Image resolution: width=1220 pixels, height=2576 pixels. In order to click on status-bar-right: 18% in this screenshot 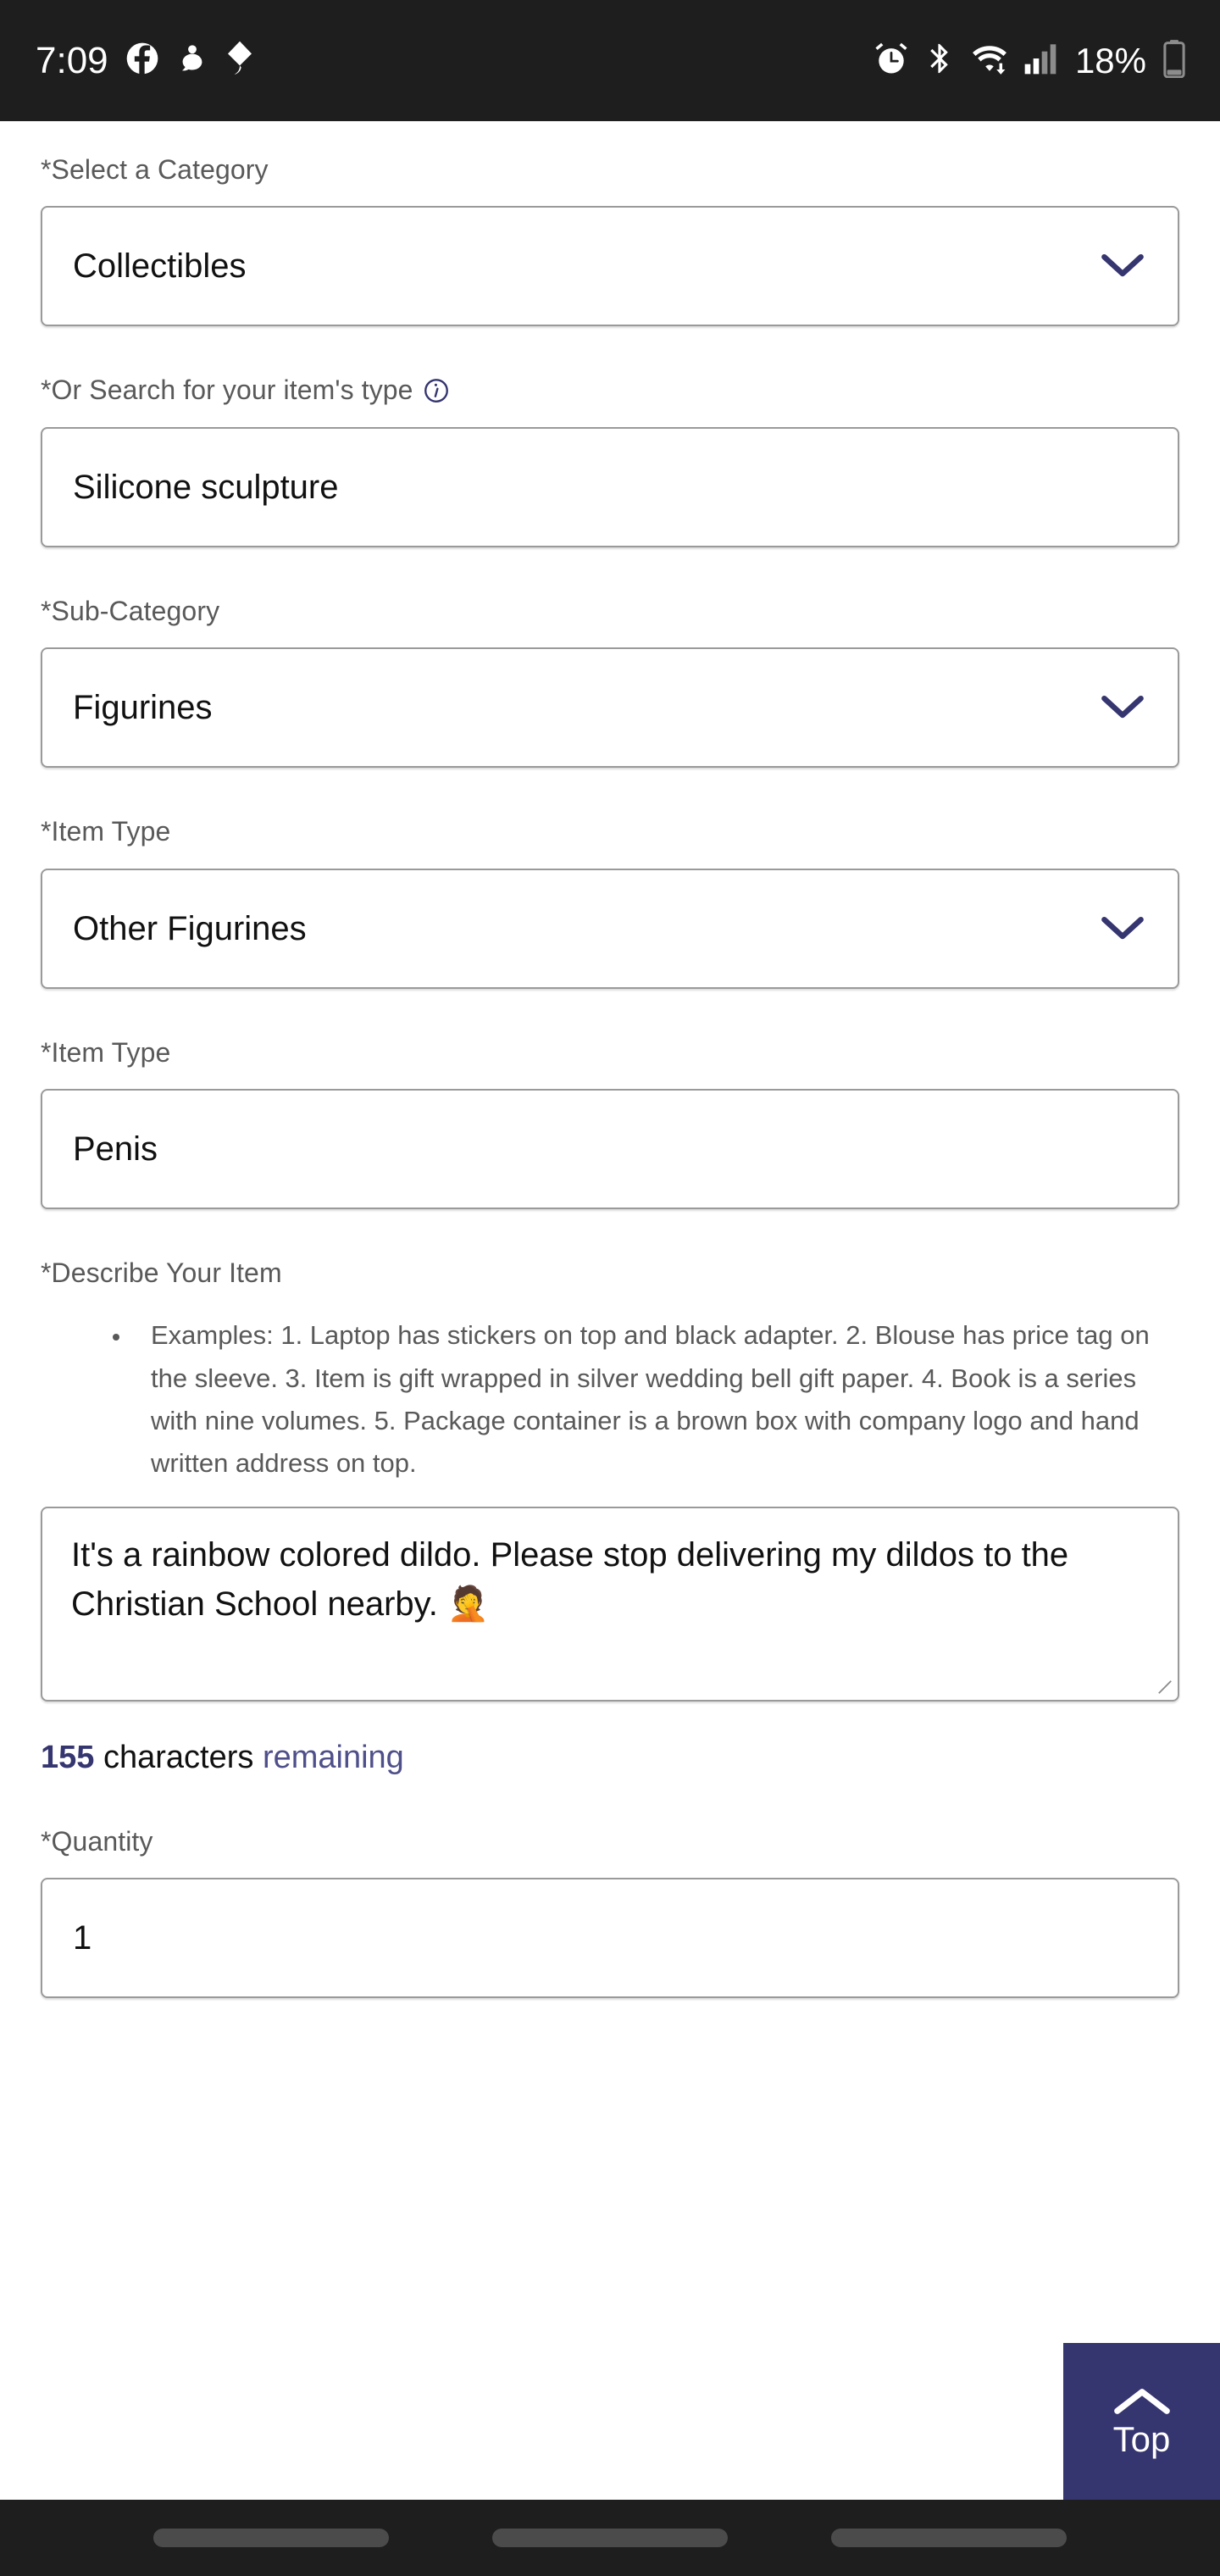, I will do `click(1029, 60)`.